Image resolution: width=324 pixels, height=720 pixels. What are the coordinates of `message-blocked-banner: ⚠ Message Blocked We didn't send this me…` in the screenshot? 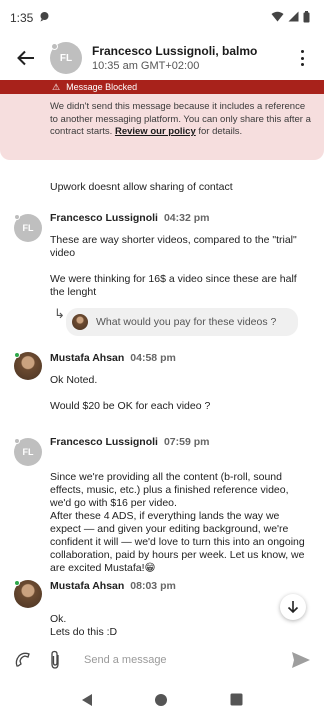 It's located at (162, 120).